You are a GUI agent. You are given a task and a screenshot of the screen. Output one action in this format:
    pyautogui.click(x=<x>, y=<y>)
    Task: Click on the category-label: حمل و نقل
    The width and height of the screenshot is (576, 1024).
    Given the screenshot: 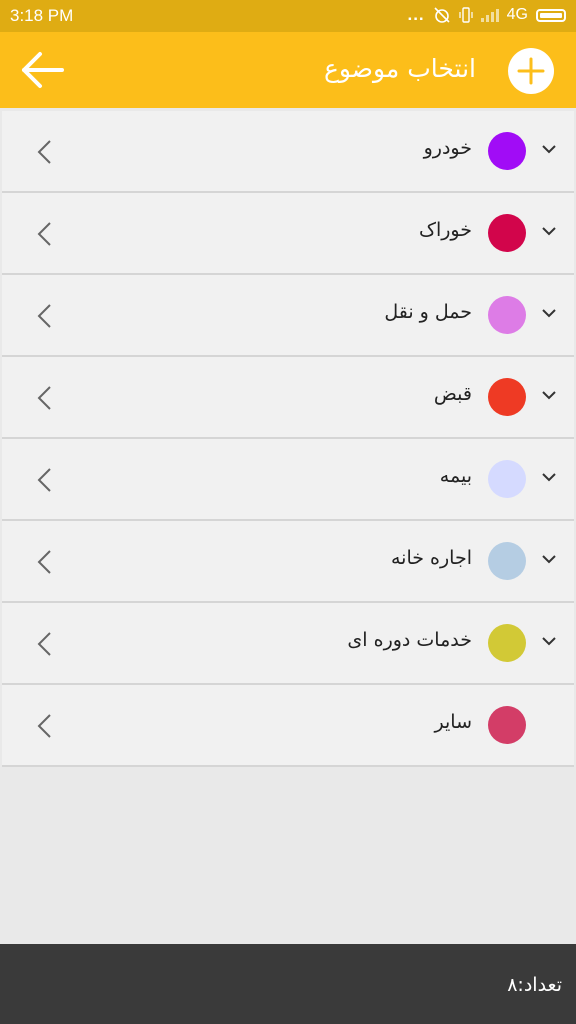 What is the action you would take?
    pyautogui.click(x=428, y=312)
    